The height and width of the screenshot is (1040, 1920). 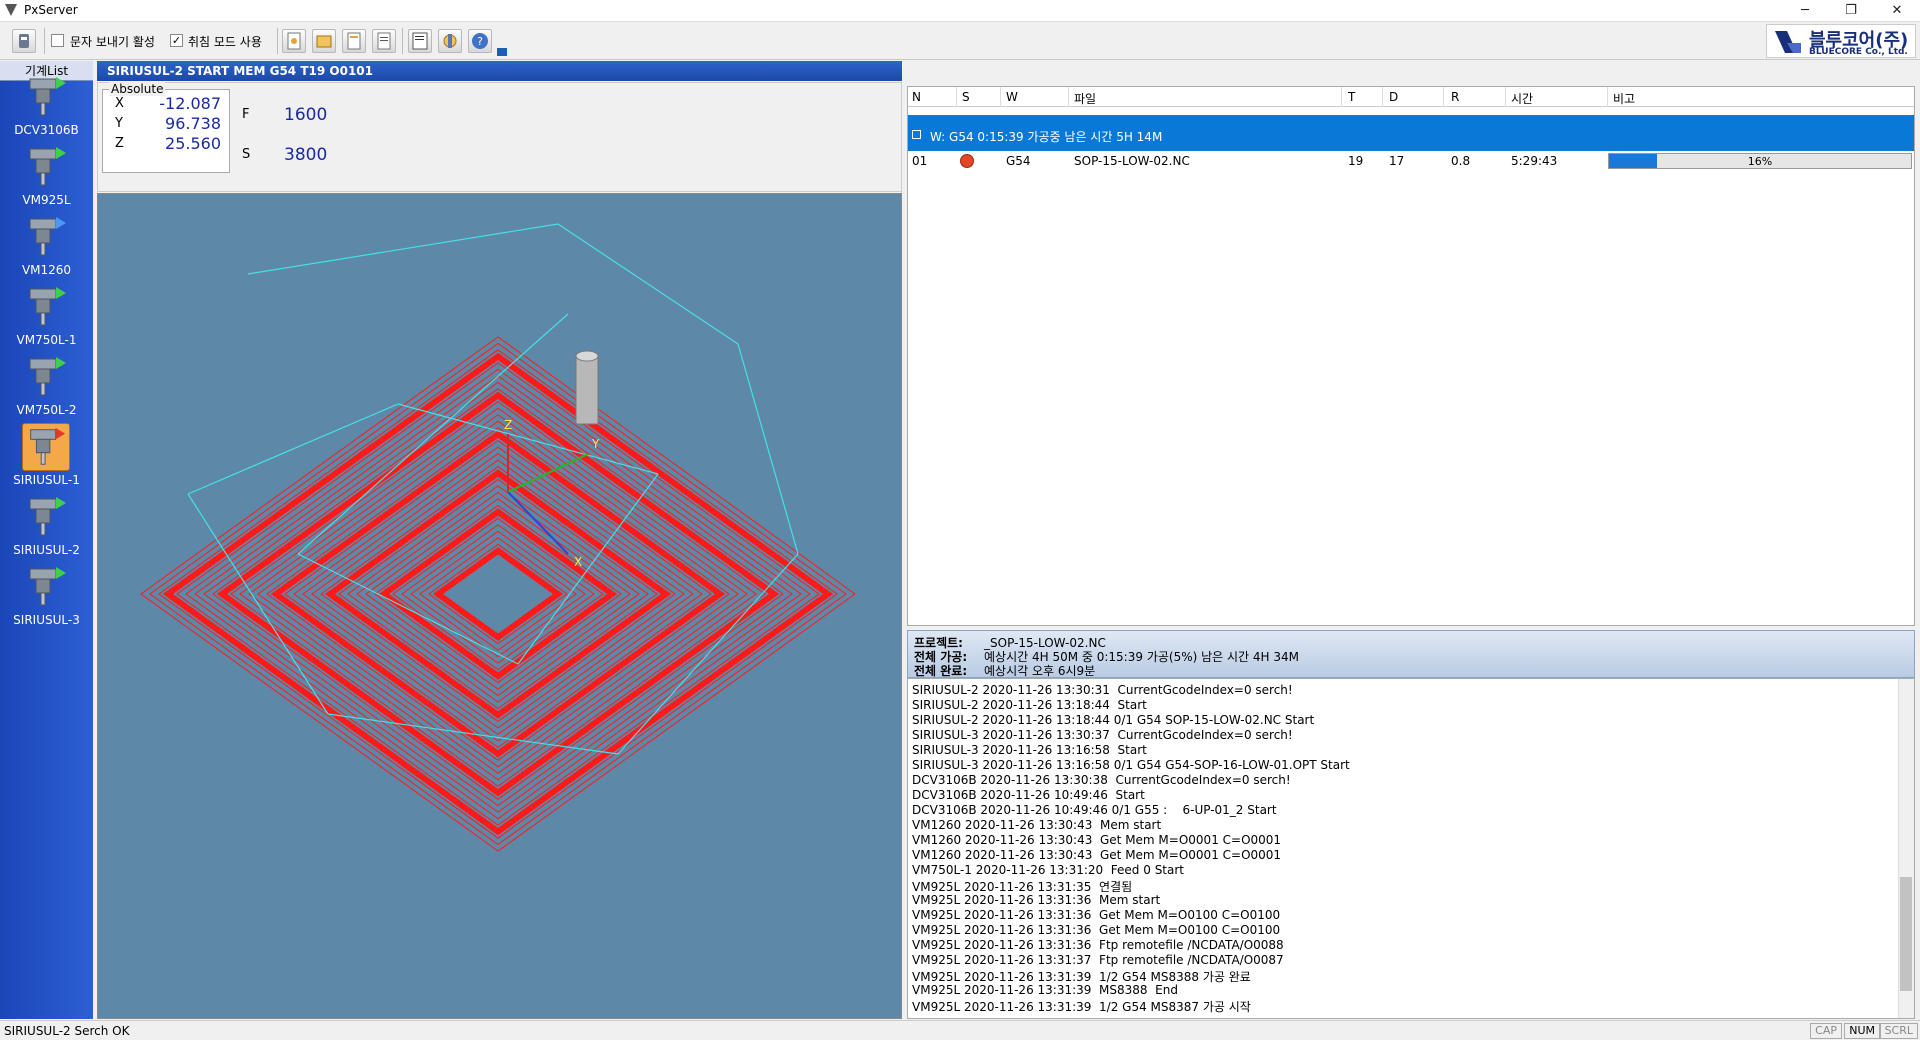 I want to click on page-icon, so click(x=294, y=41).